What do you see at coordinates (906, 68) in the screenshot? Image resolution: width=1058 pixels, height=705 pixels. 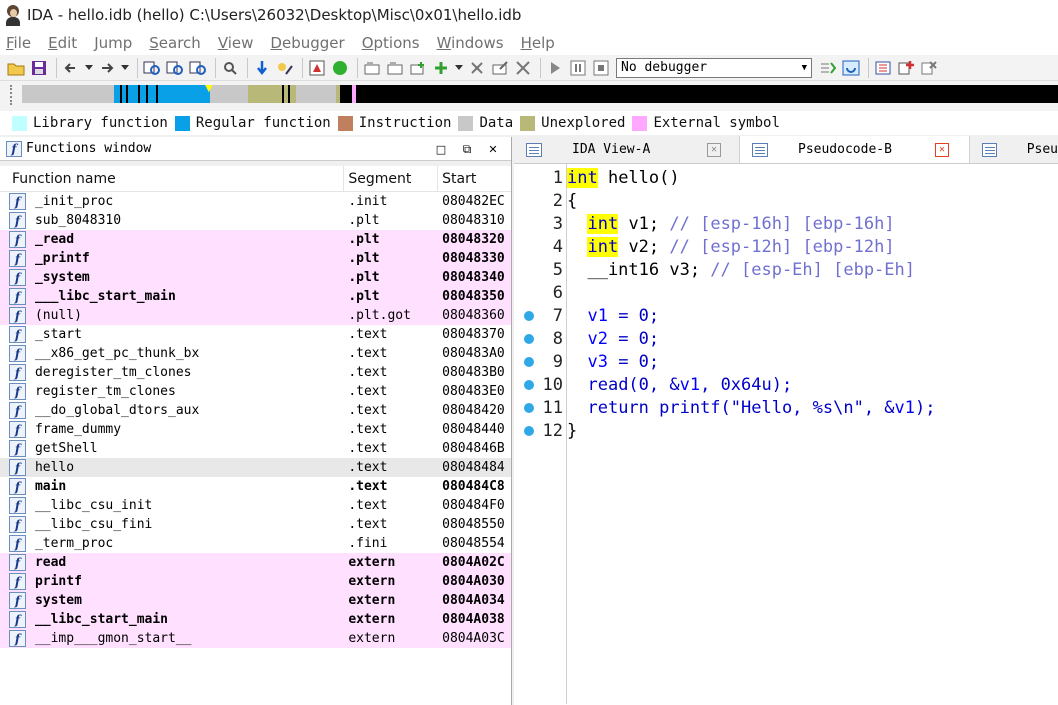 I see `add-breakpoint-icon` at bounding box center [906, 68].